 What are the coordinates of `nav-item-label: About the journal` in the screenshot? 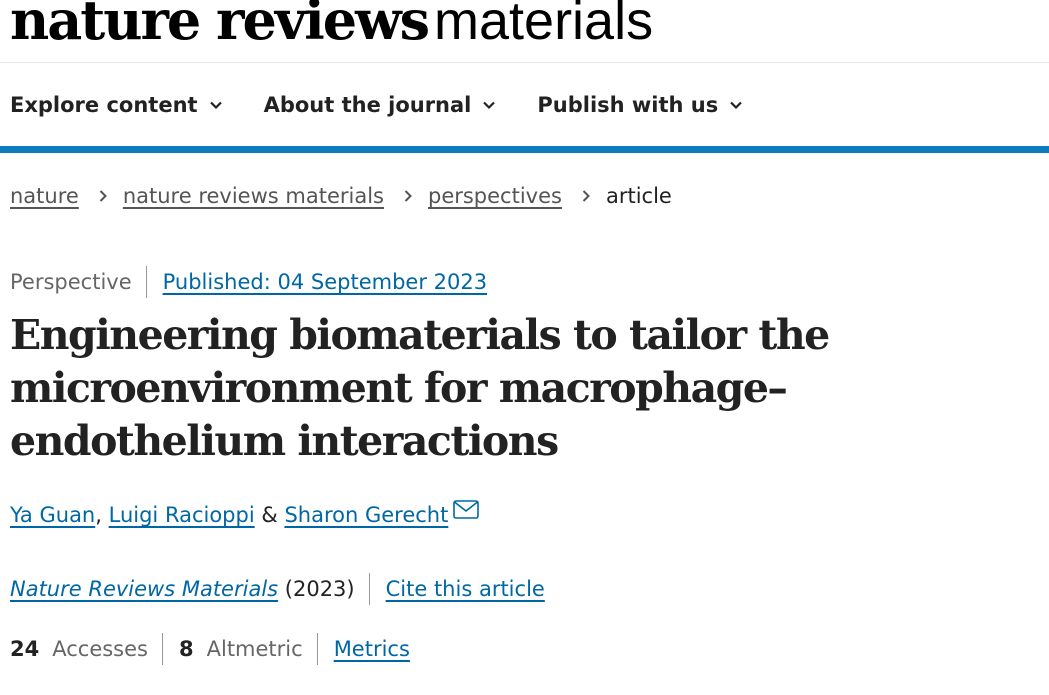 It's located at (367, 105).